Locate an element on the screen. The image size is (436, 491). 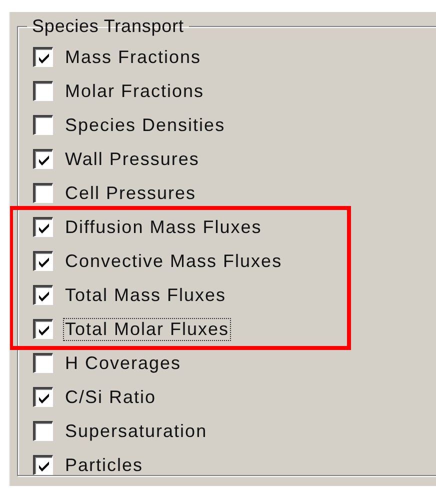
checkbox-label: Total Molar Fluxes is located at coordinates (147, 329).